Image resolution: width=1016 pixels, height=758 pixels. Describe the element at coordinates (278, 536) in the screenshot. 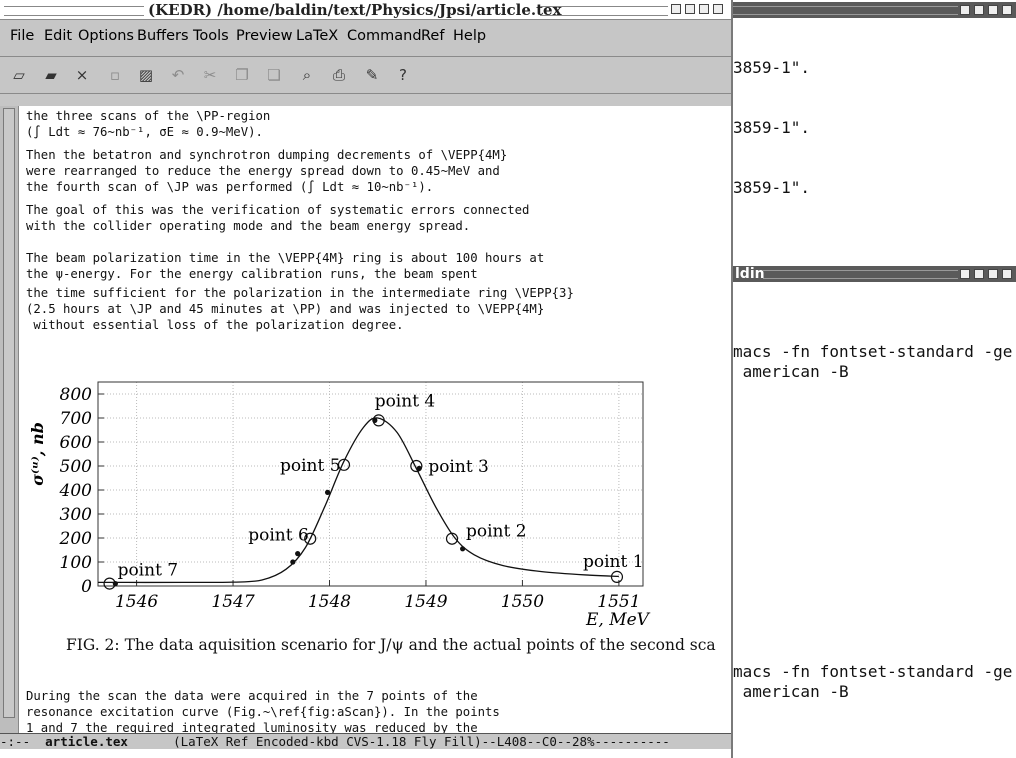

I see `scan-point-label: point 6` at that location.